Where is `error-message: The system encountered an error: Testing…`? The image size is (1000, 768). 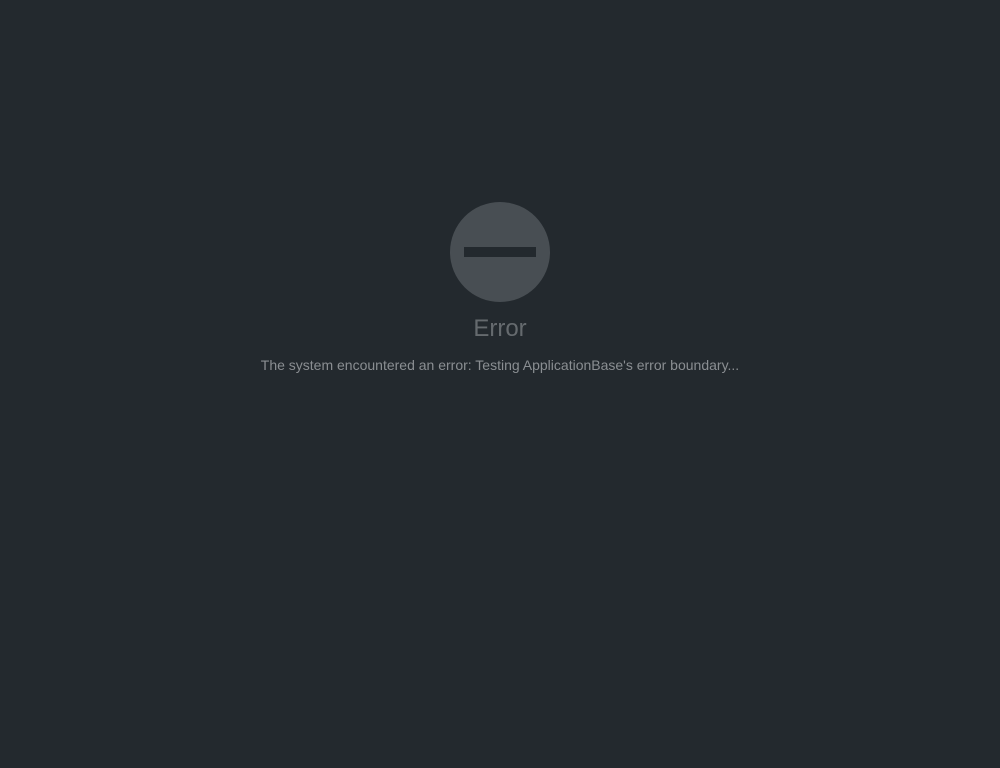 error-message: The system encountered an error: Testing… is located at coordinates (500, 365).